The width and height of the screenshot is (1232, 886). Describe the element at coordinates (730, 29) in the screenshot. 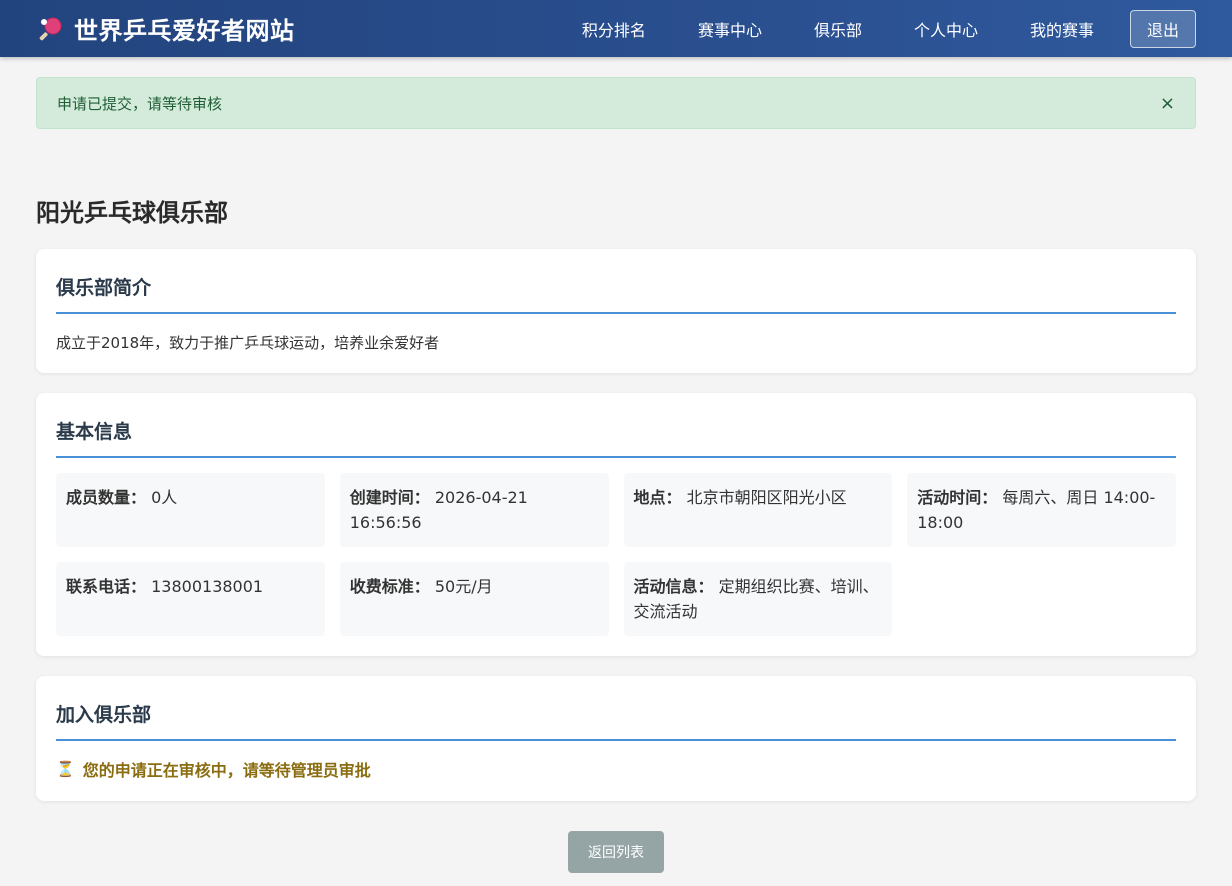

I see `nav-events: 赛事中心` at that location.